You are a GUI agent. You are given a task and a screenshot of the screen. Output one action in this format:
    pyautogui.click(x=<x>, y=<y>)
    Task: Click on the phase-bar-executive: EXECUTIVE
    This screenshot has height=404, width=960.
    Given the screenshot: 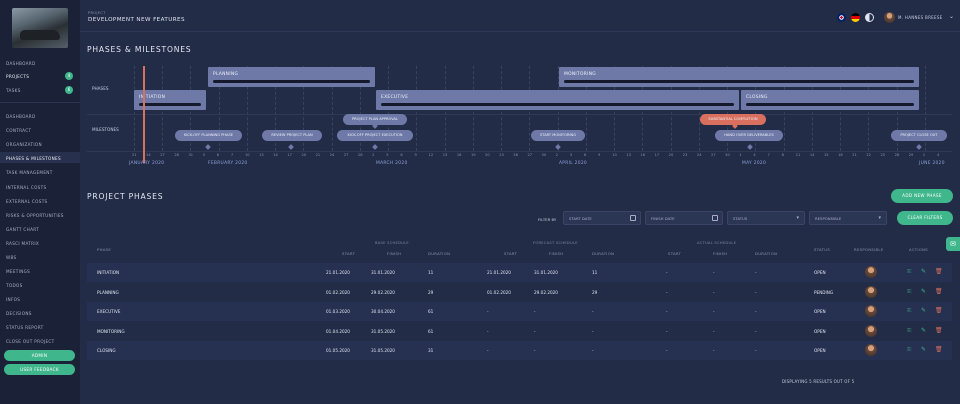 What is the action you would take?
    pyautogui.click(x=557, y=100)
    